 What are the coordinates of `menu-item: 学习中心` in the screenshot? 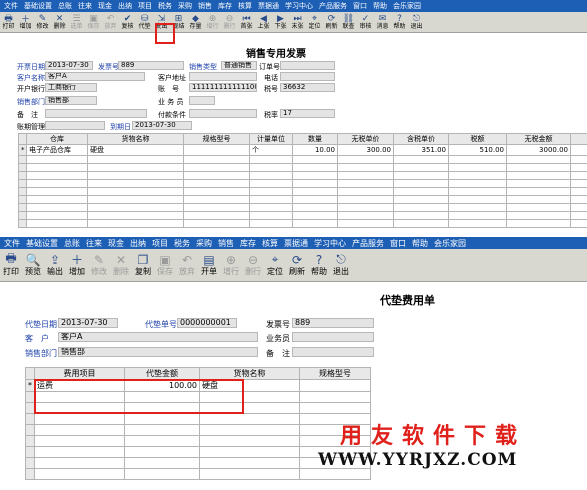 It's located at (330, 243).